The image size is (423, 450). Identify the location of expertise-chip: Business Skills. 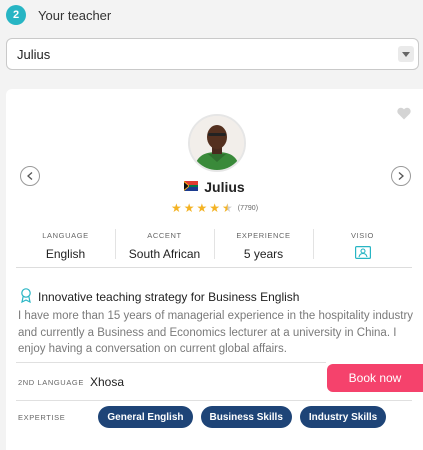
(246, 417).